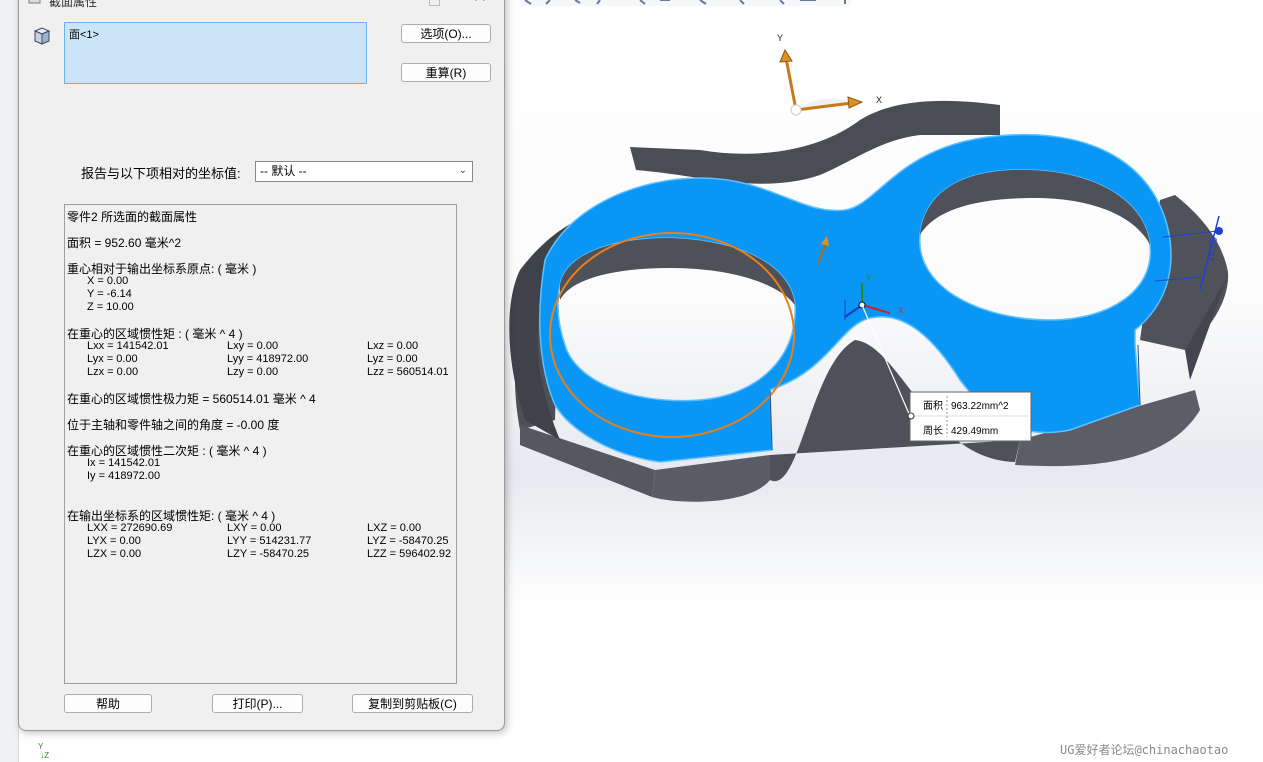  What do you see at coordinates (974, 431) in the screenshot?
I see `callout-perimeter-value: 429.49mm` at bounding box center [974, 431].